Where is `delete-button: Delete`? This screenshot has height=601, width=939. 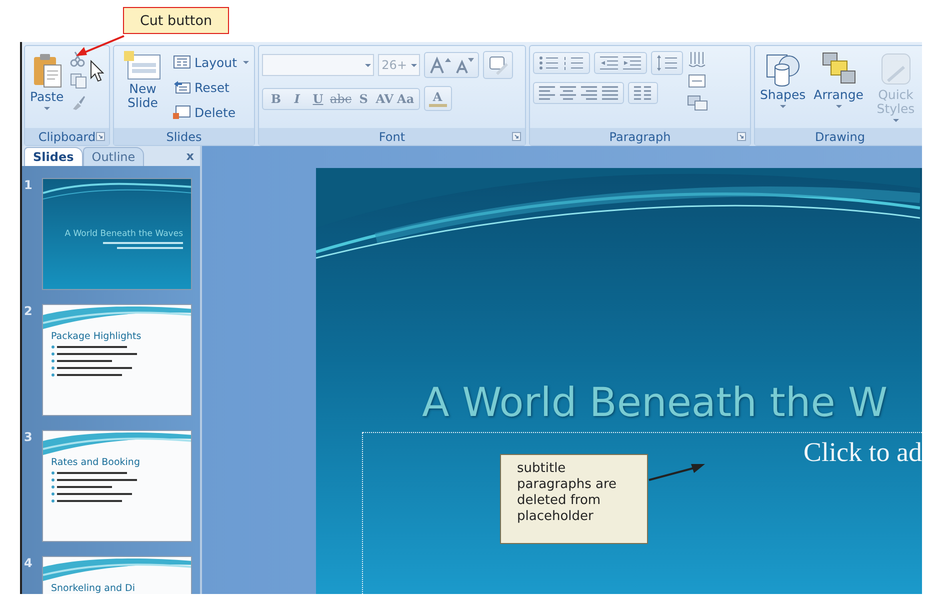
delete-button: Delete is located at coordinates (211, 112).